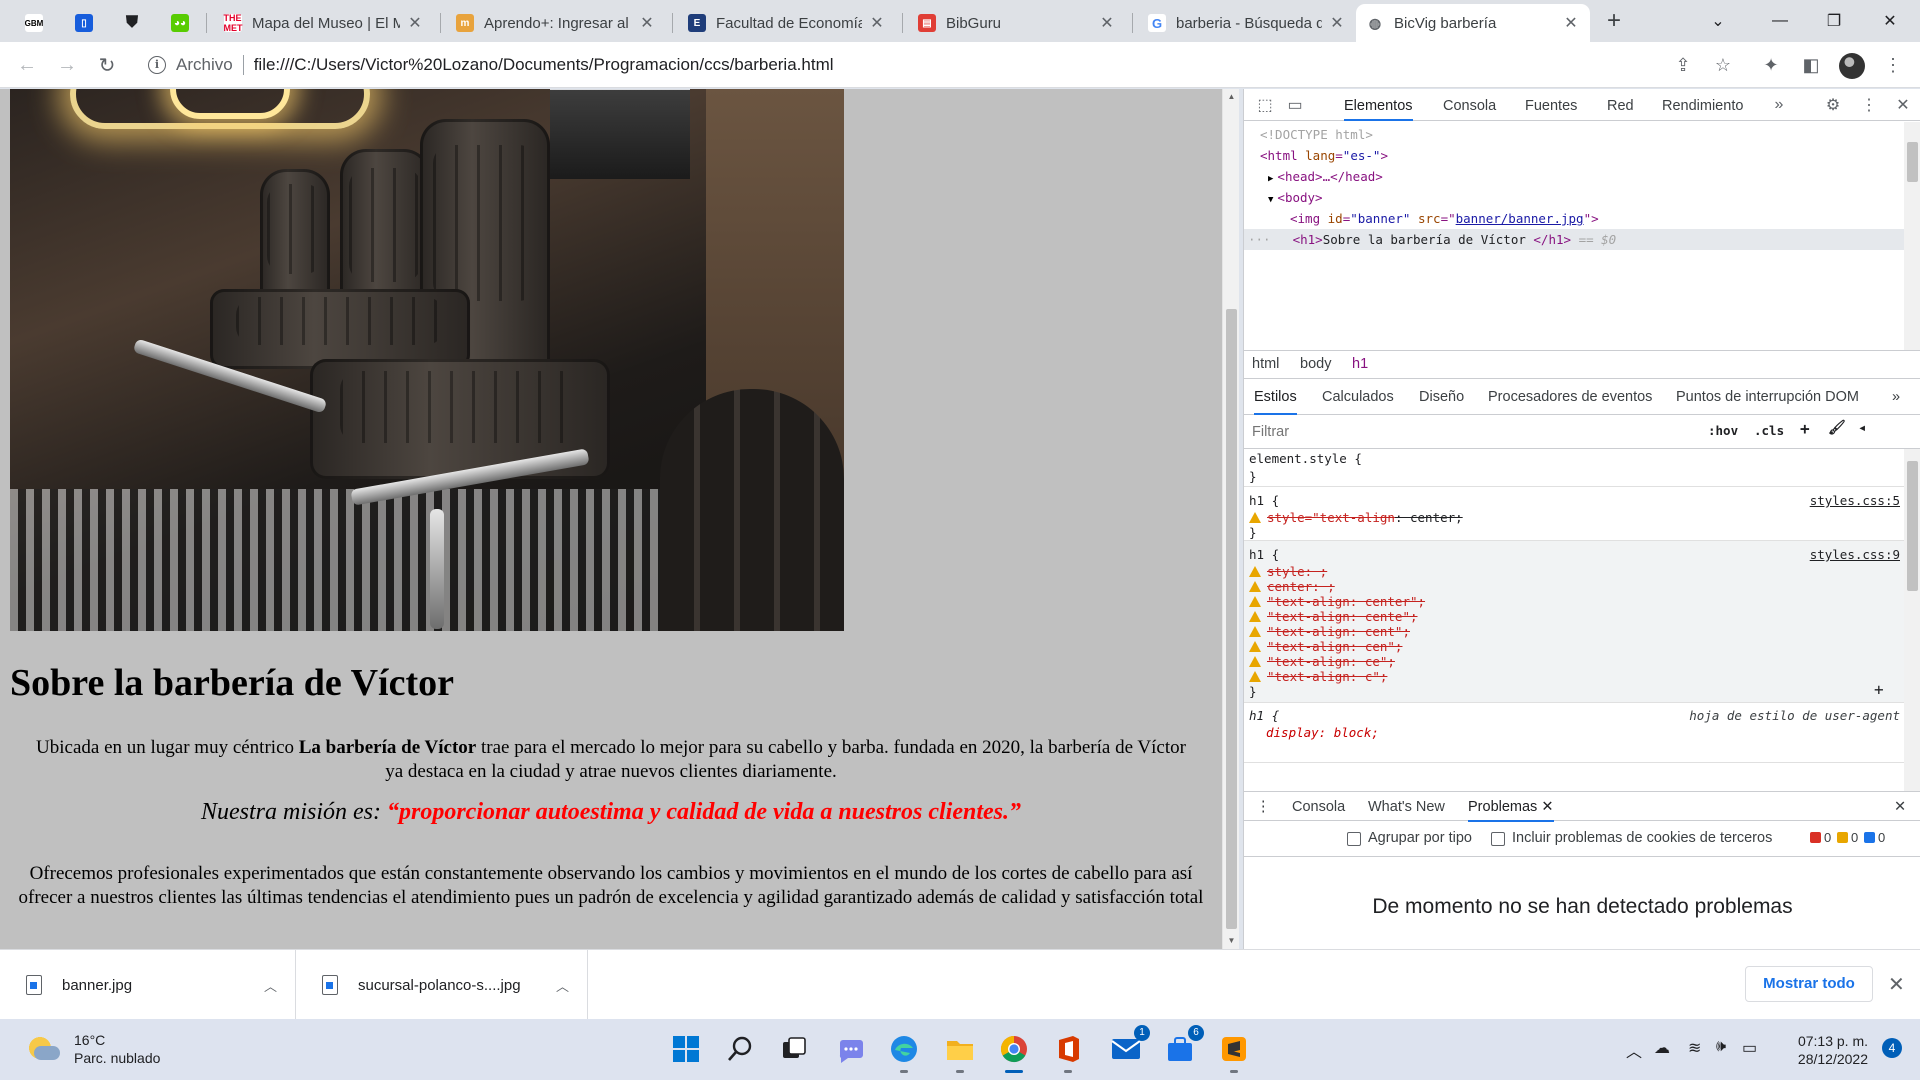 This screenshot has width=1920, height=1080. What do you see at coordinates (1820, 837) in the screenshot?
I see `error-count: 0` at bounding box center [1820, 837].